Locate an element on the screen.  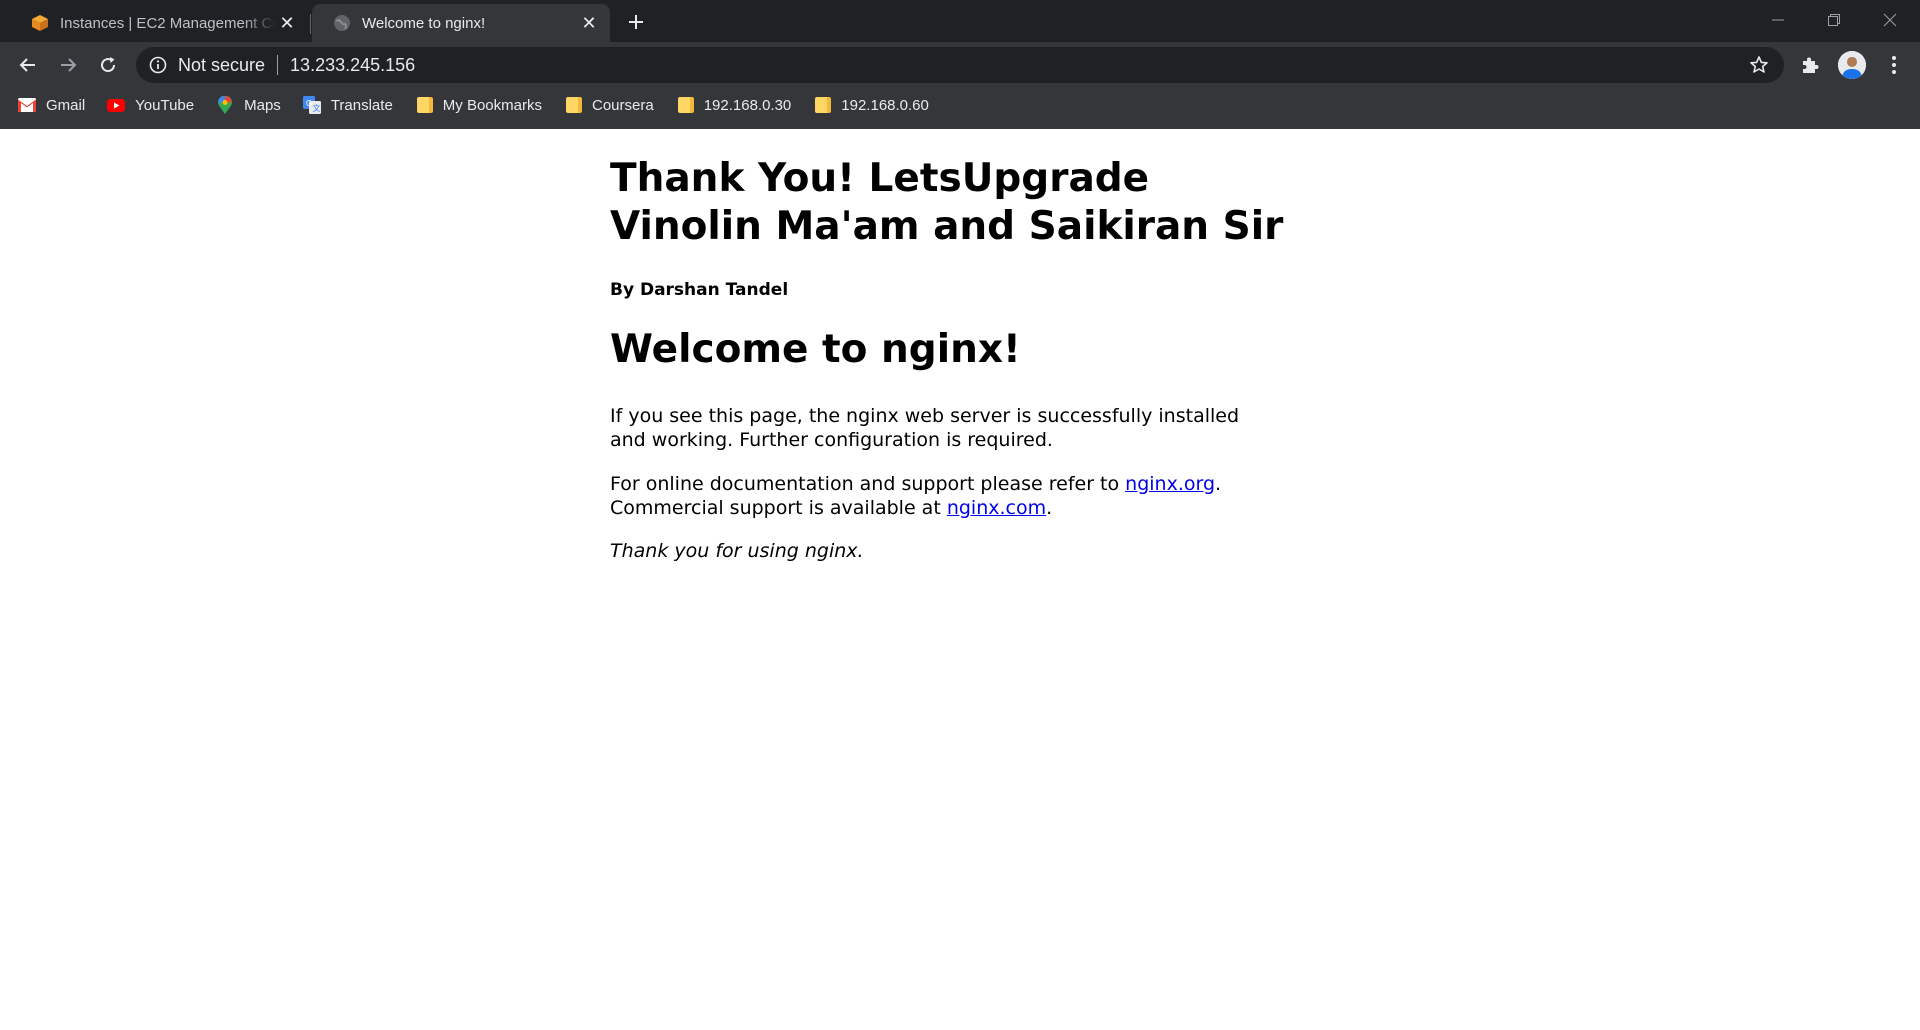
forward-button is located at coordinates (68, 65).